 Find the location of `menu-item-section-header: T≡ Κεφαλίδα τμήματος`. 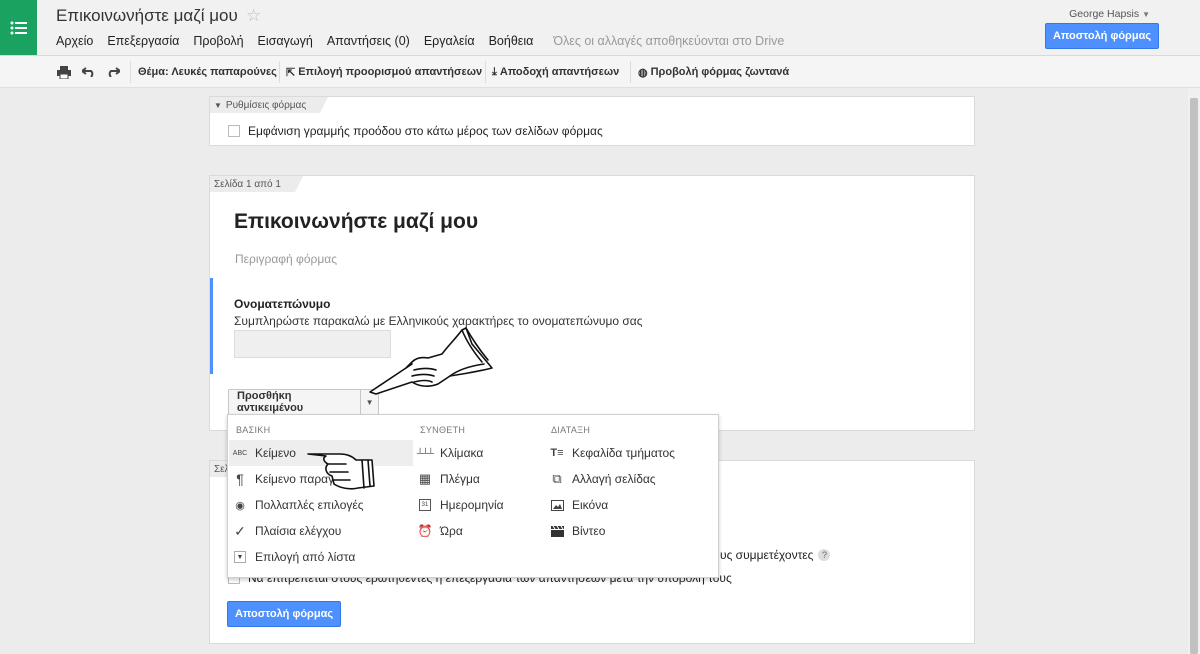

menu-item-section-header: T≡ Κεφαλίδα τμήματος is located at coordinates (632, 453).